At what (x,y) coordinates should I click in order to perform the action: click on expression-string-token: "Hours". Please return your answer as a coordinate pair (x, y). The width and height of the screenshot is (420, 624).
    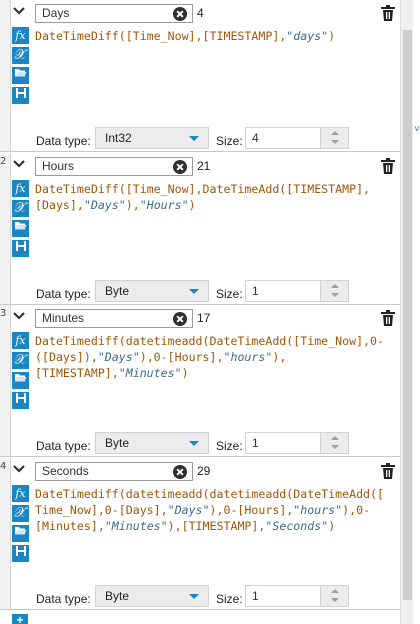
    Looking at the image, I should click on (164, 205).